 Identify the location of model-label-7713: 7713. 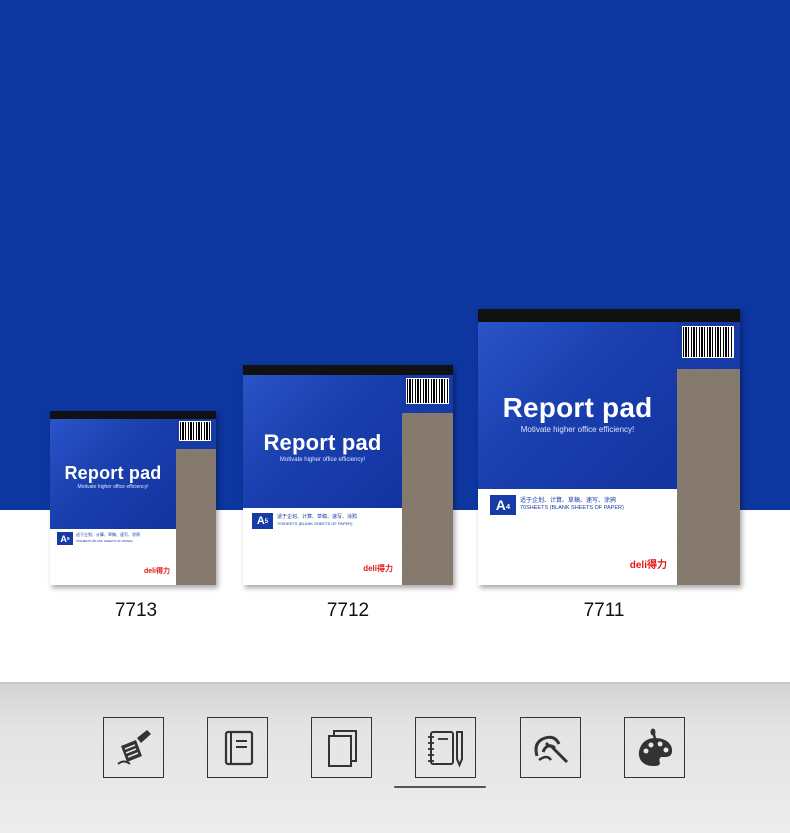
(136, 610).